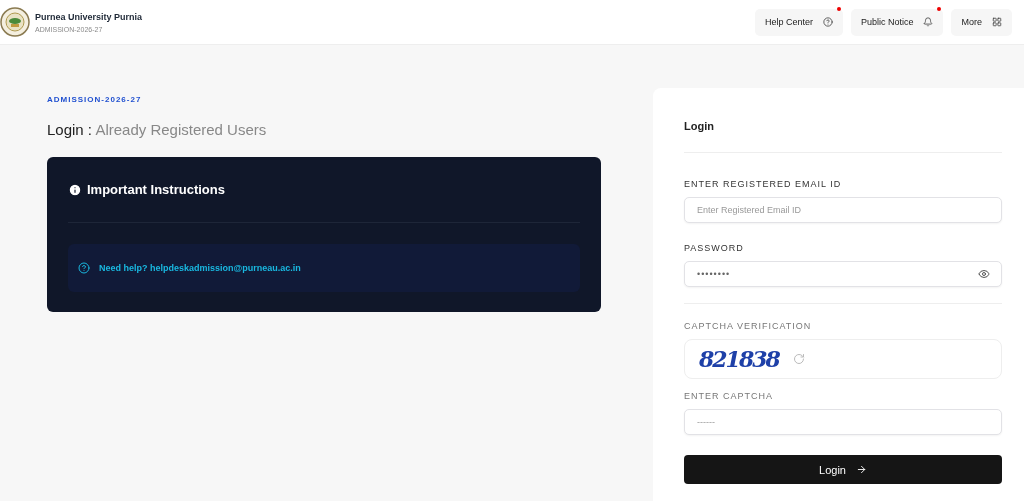  I want to click on info-icon, so click(75, 189).